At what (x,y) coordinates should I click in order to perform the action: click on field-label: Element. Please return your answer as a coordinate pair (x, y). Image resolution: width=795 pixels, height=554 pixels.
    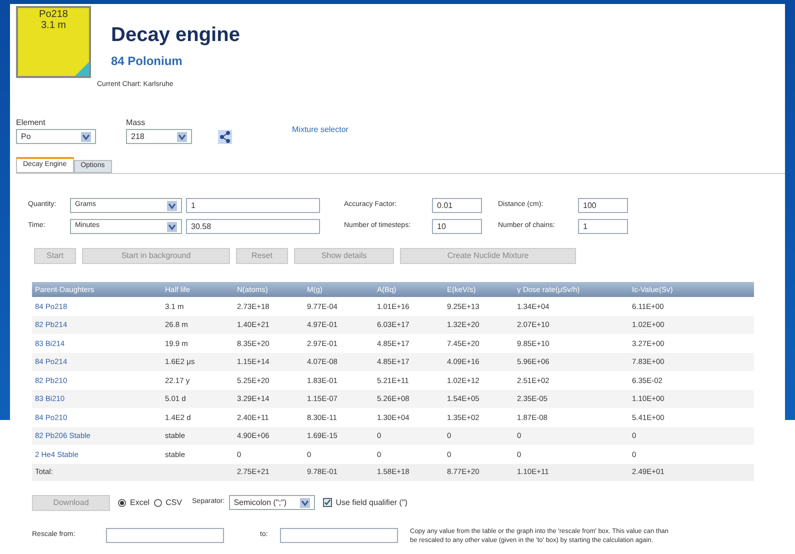
    Looking at the image, I should click on (31, 123).